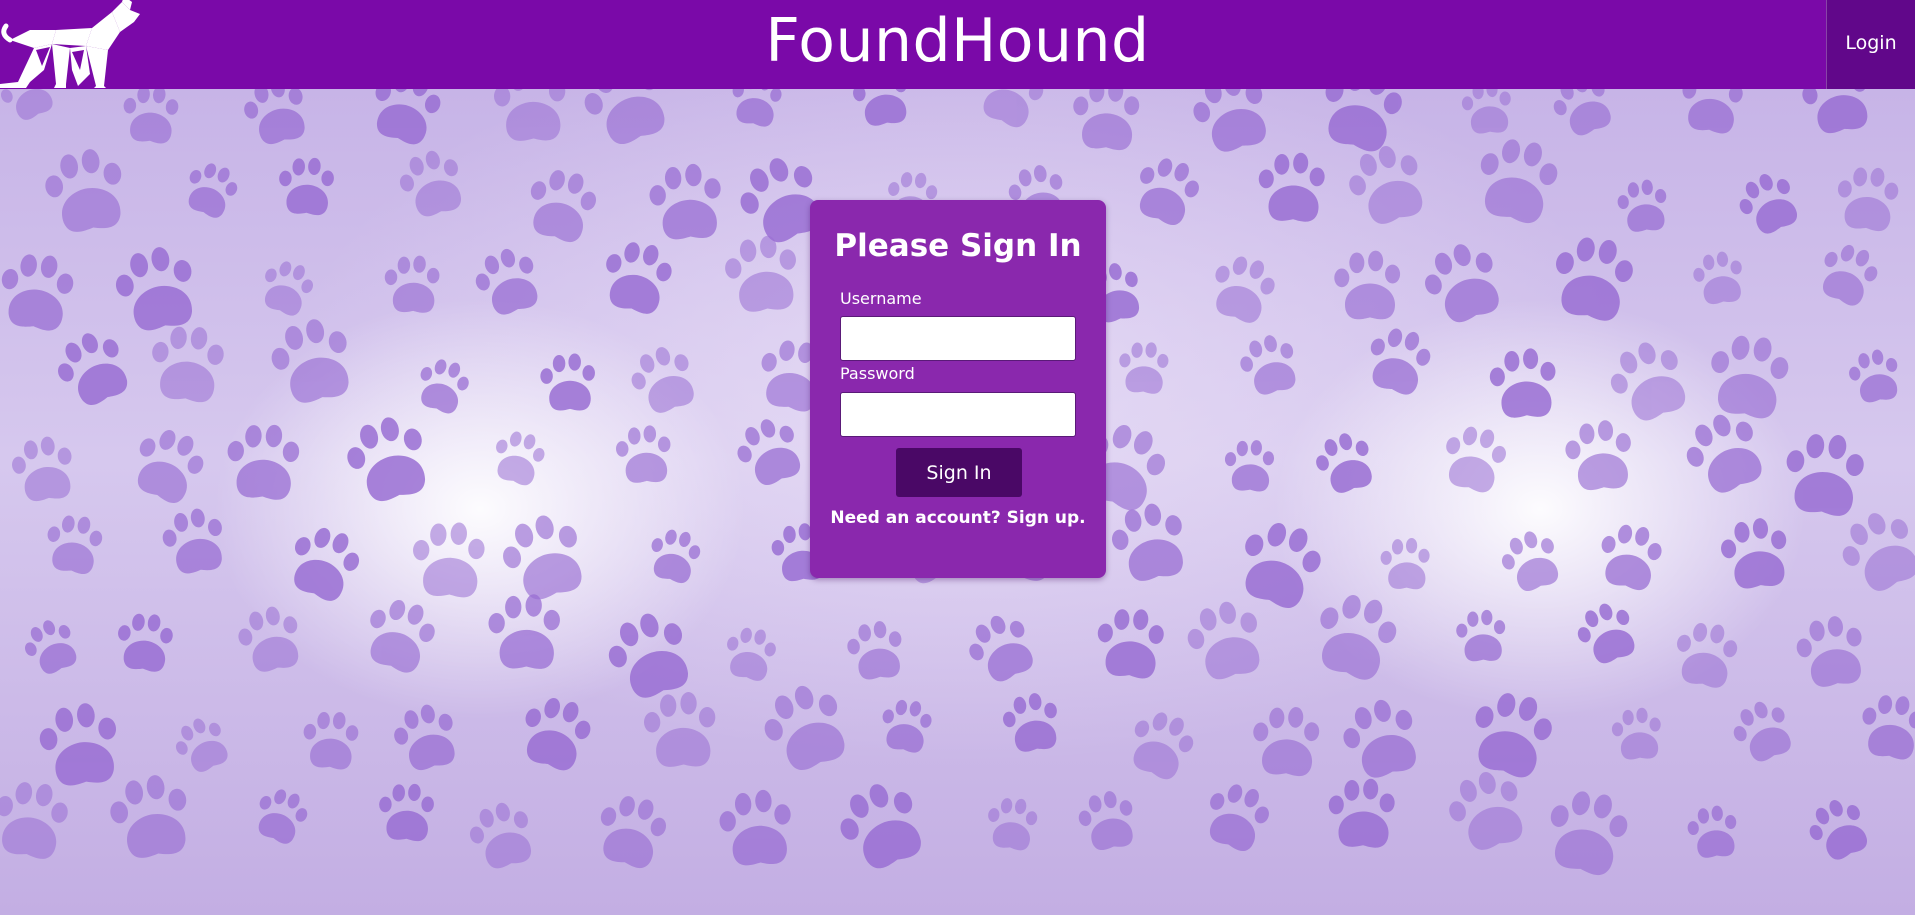 The height and width of the screenshot is (915, 1915). What do you see at coordinates (881, 298) in the screenshot?
I see `username-label: Username` at bounding box center [881, 298].